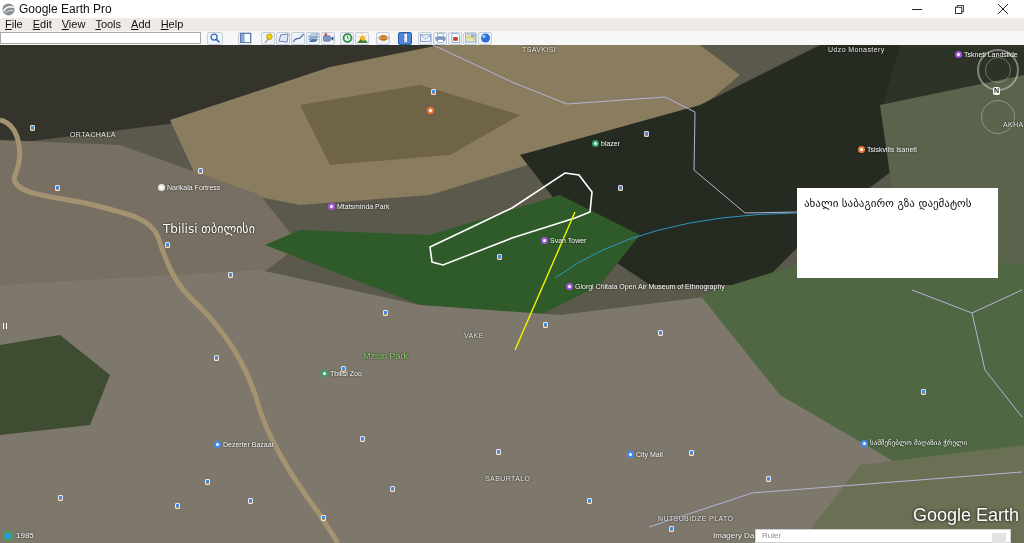  What do you see at coordinates (141, 24) in the screenshot?
I see `menu-item: Add` at bounding box center [141, 24].